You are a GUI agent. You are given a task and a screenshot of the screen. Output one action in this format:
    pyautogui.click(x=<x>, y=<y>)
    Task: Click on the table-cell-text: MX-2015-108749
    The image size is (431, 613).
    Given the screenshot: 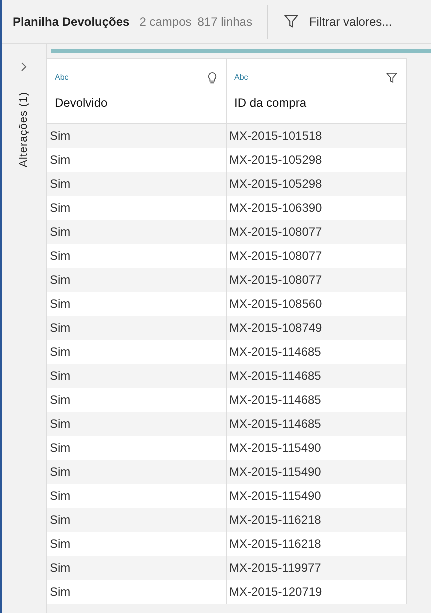 What is the action you would take?
    pyautogui.click(x=276, y=328)
    